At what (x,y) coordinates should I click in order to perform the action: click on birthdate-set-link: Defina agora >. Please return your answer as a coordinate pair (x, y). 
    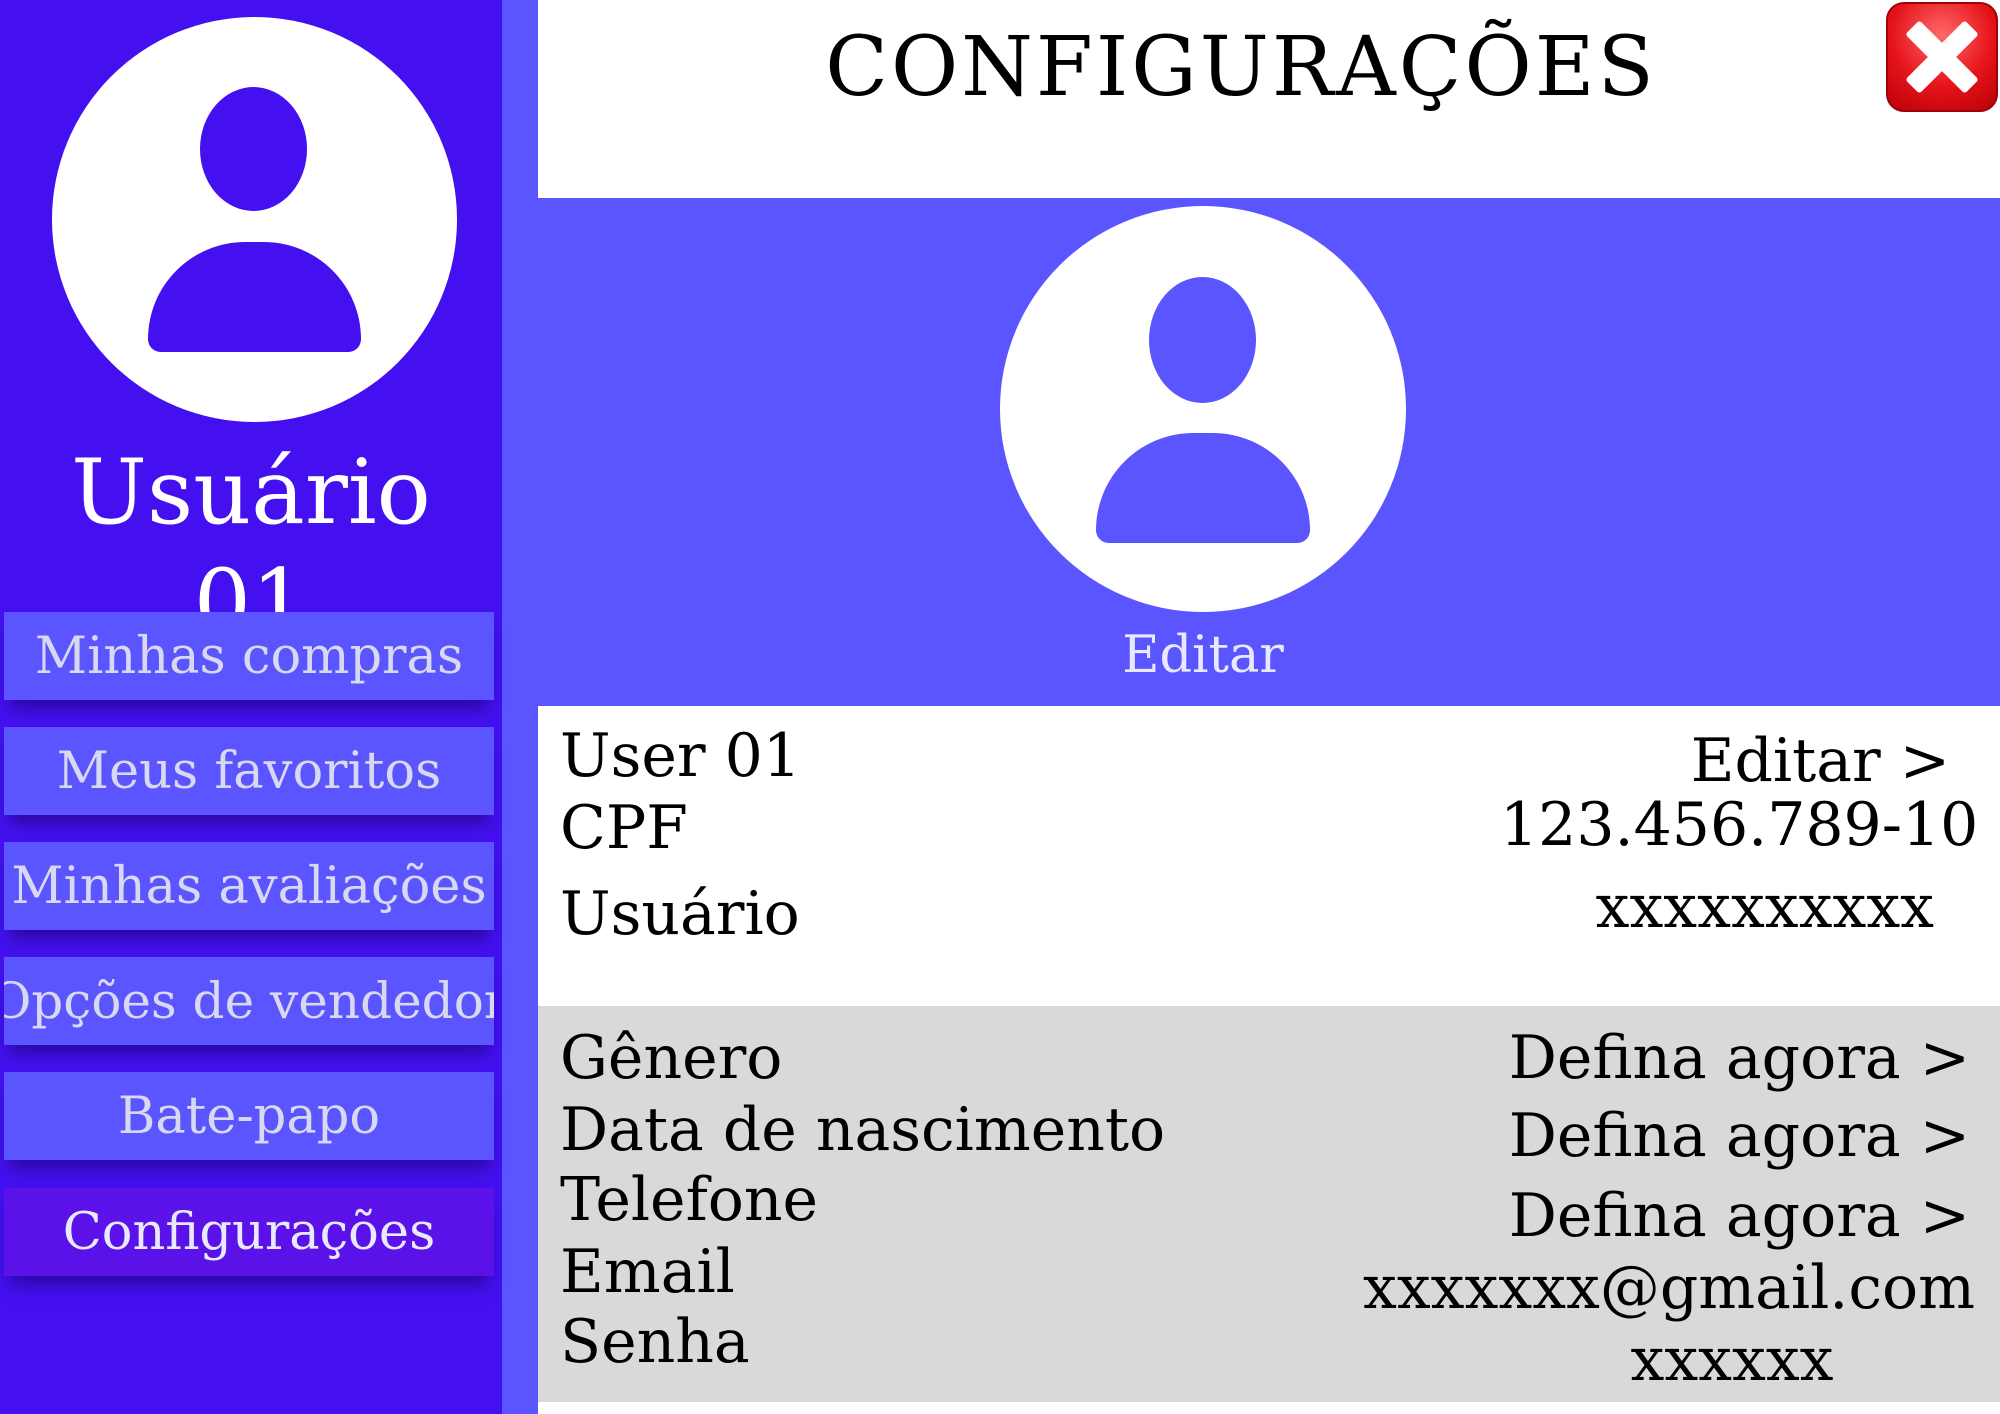
    Looking at the image, I should click on (1685, 1136).